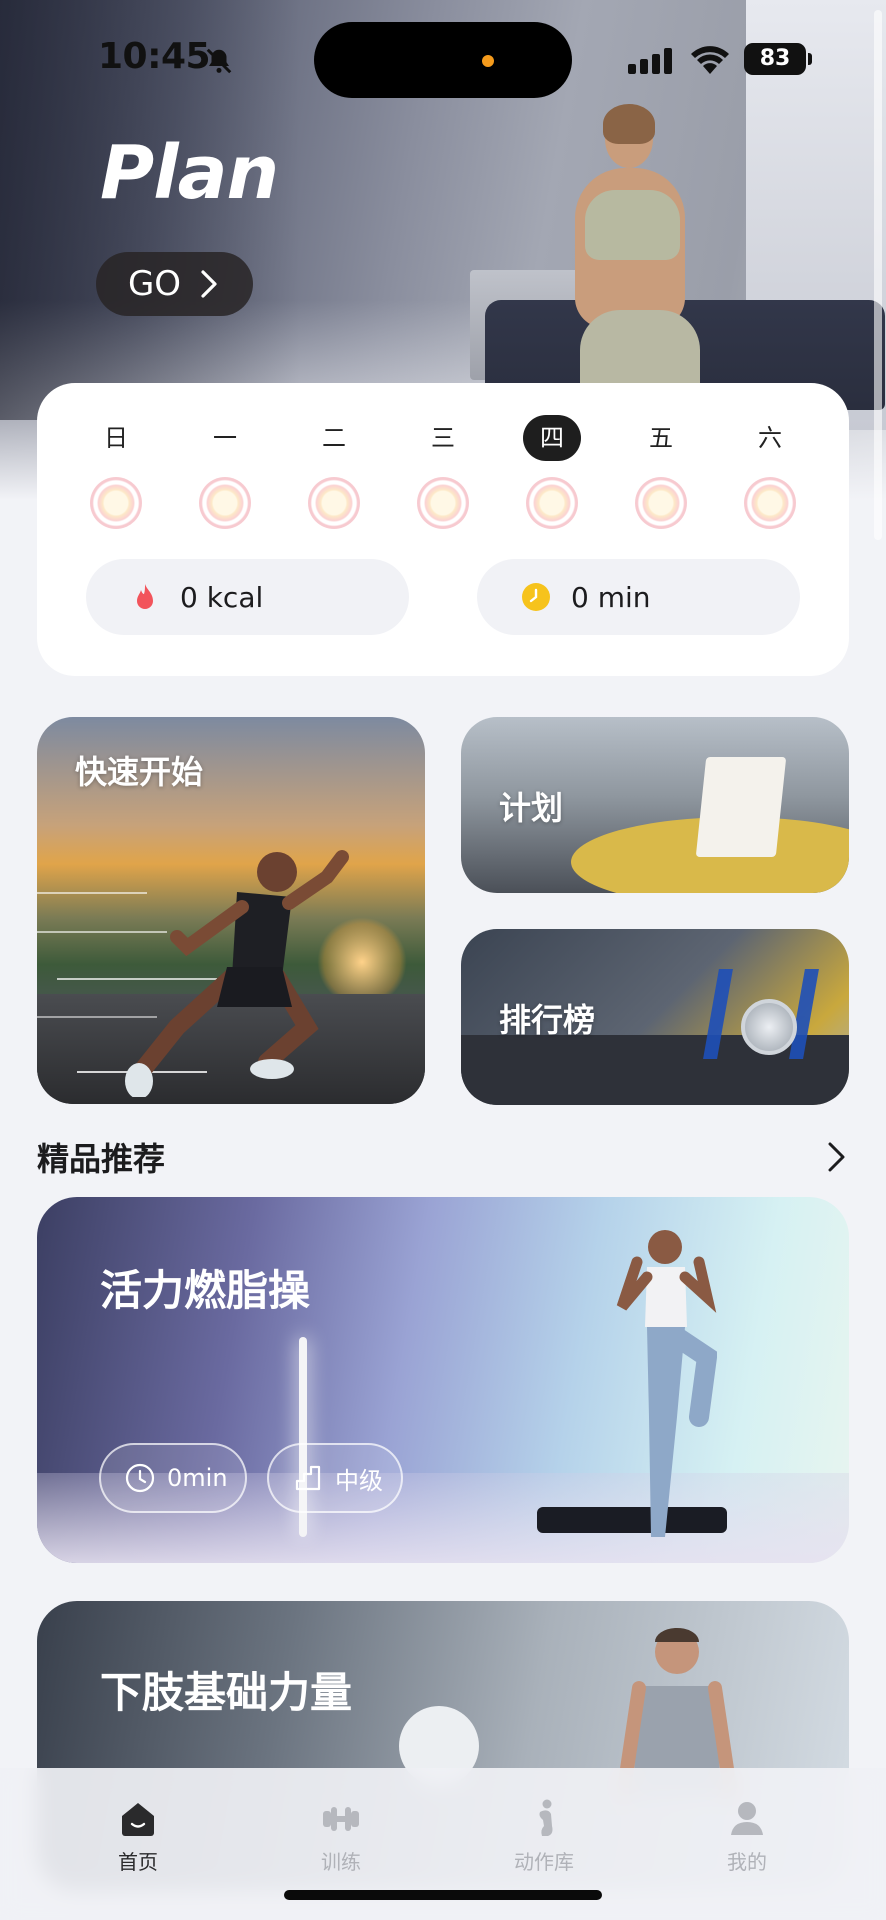 This screenshot has height=1920, width=886. What do you see at coordinates (443, 438) in the screenshot?
I see `day-wed: 三` at bounding box center [443, 438].